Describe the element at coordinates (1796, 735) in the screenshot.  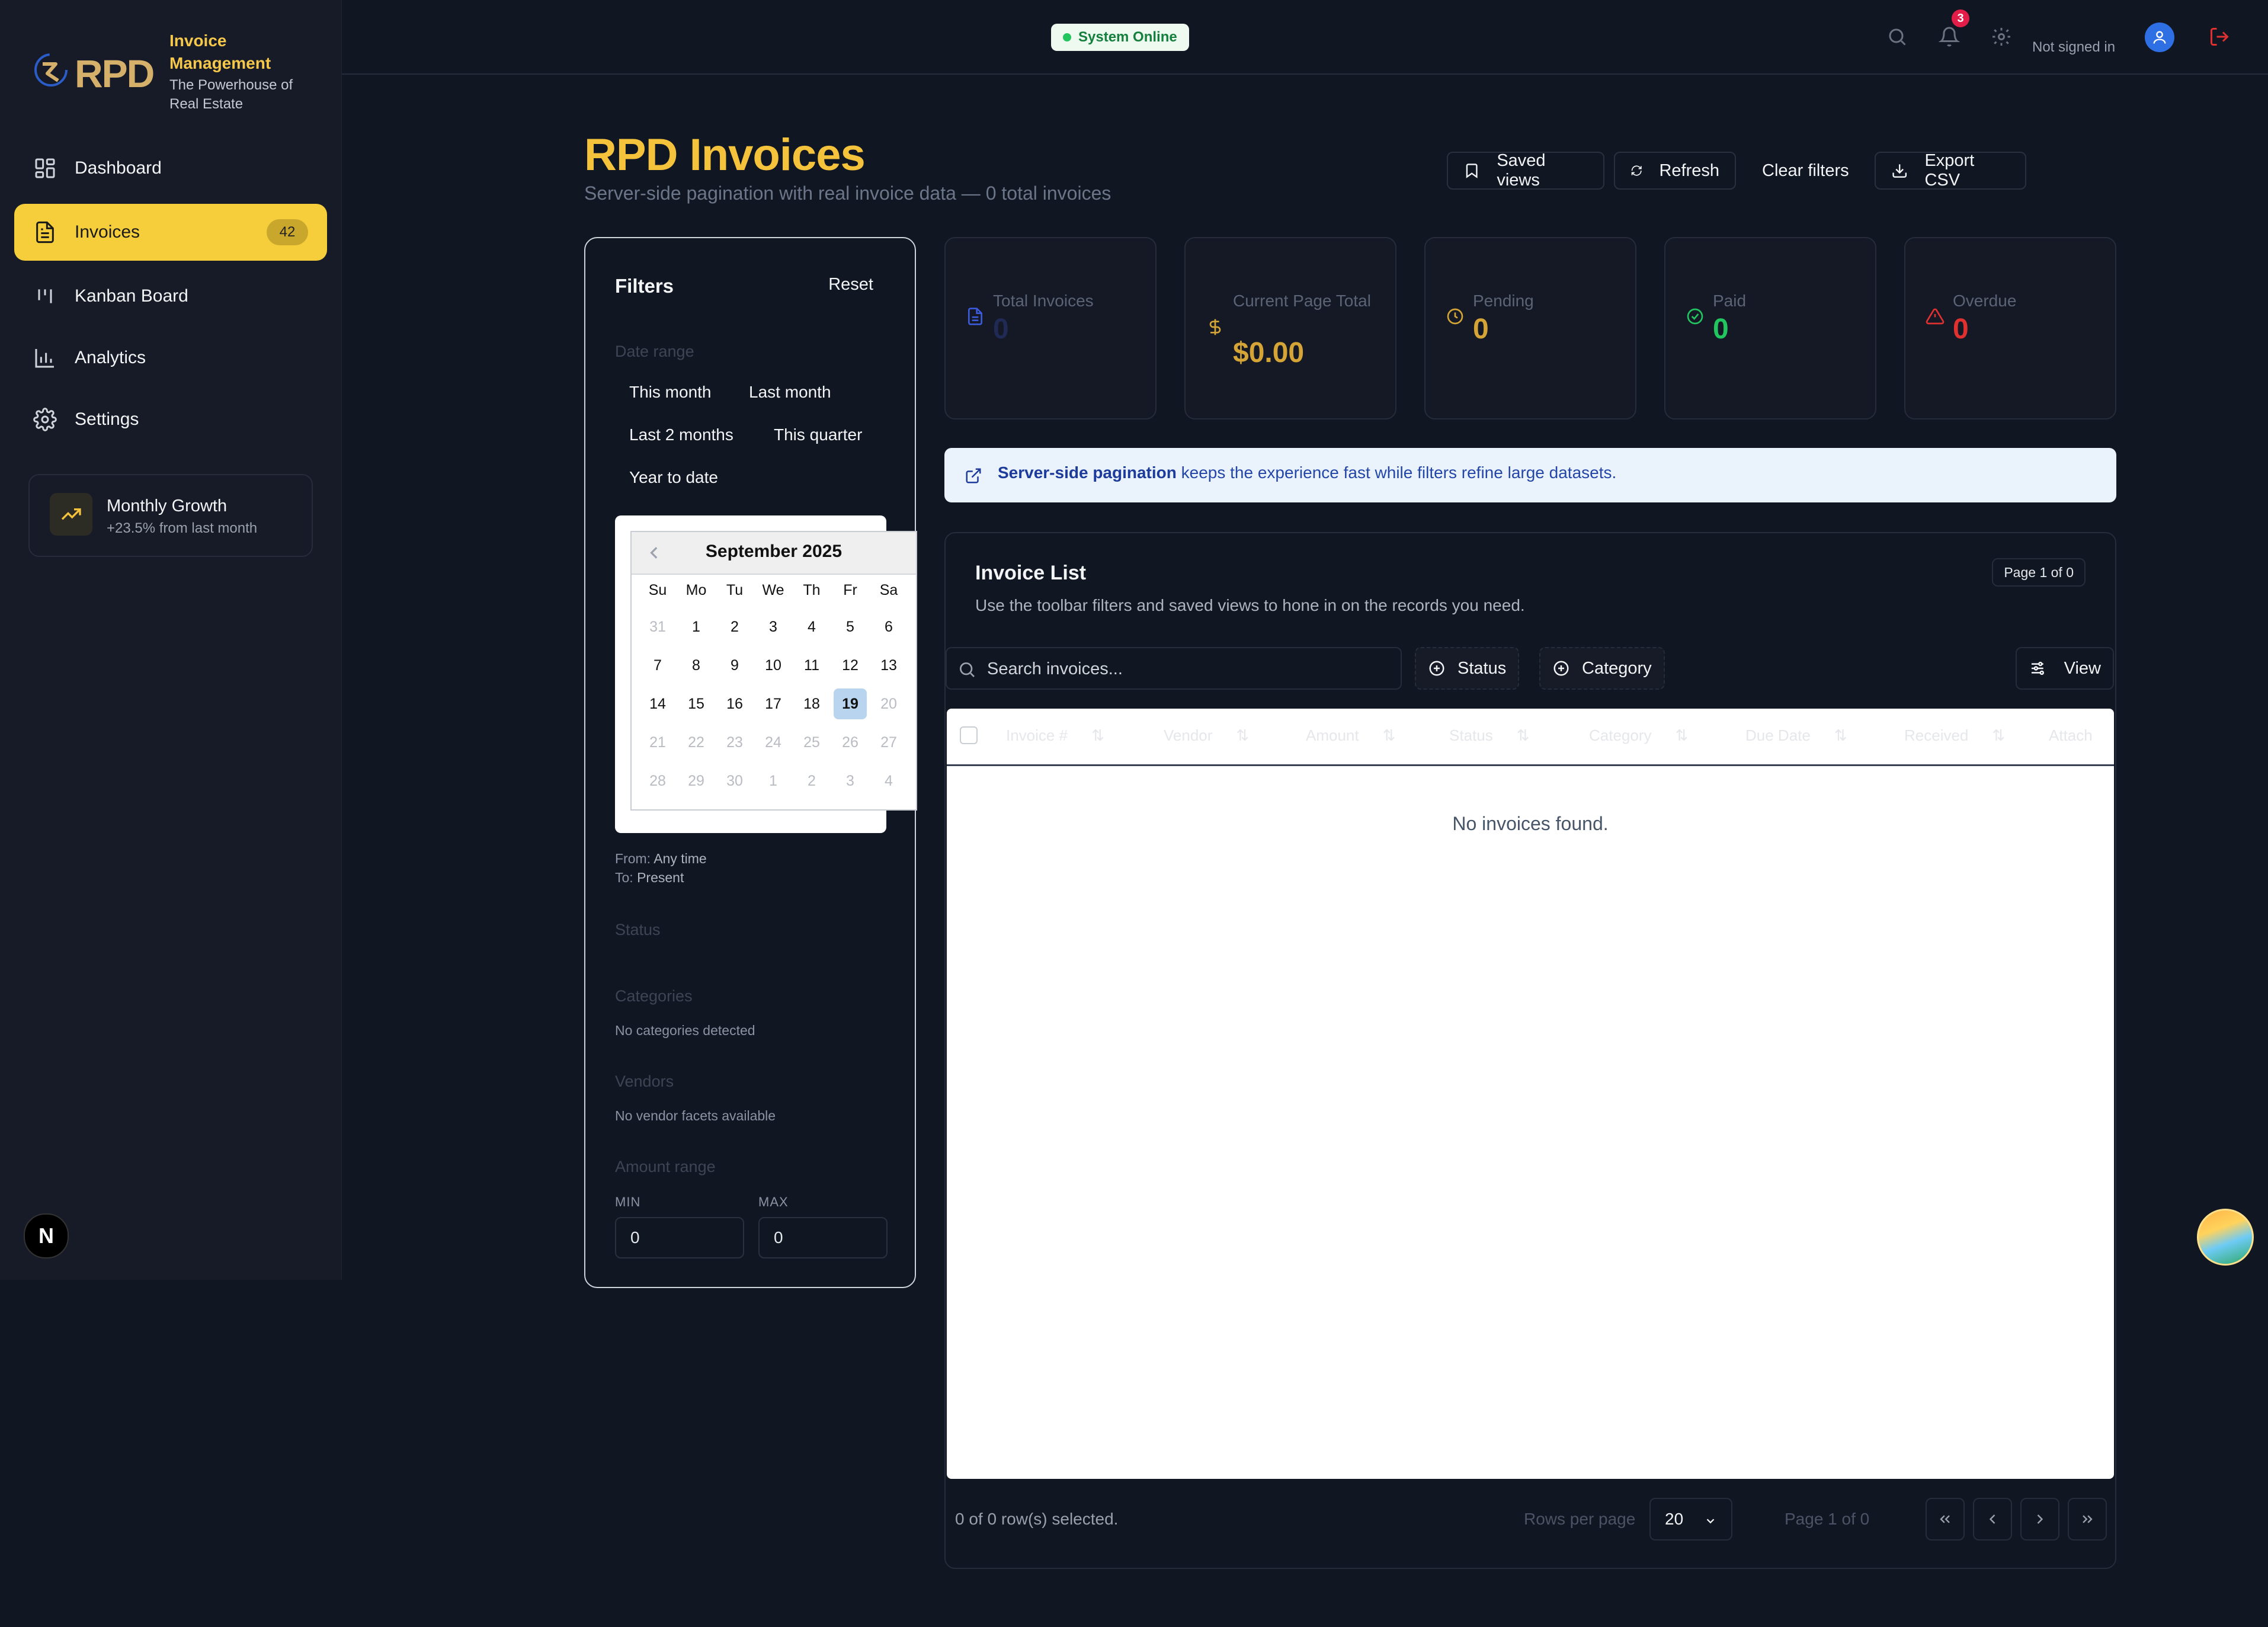
I see `column-header-due-date: Due Date ⇅` at that location.